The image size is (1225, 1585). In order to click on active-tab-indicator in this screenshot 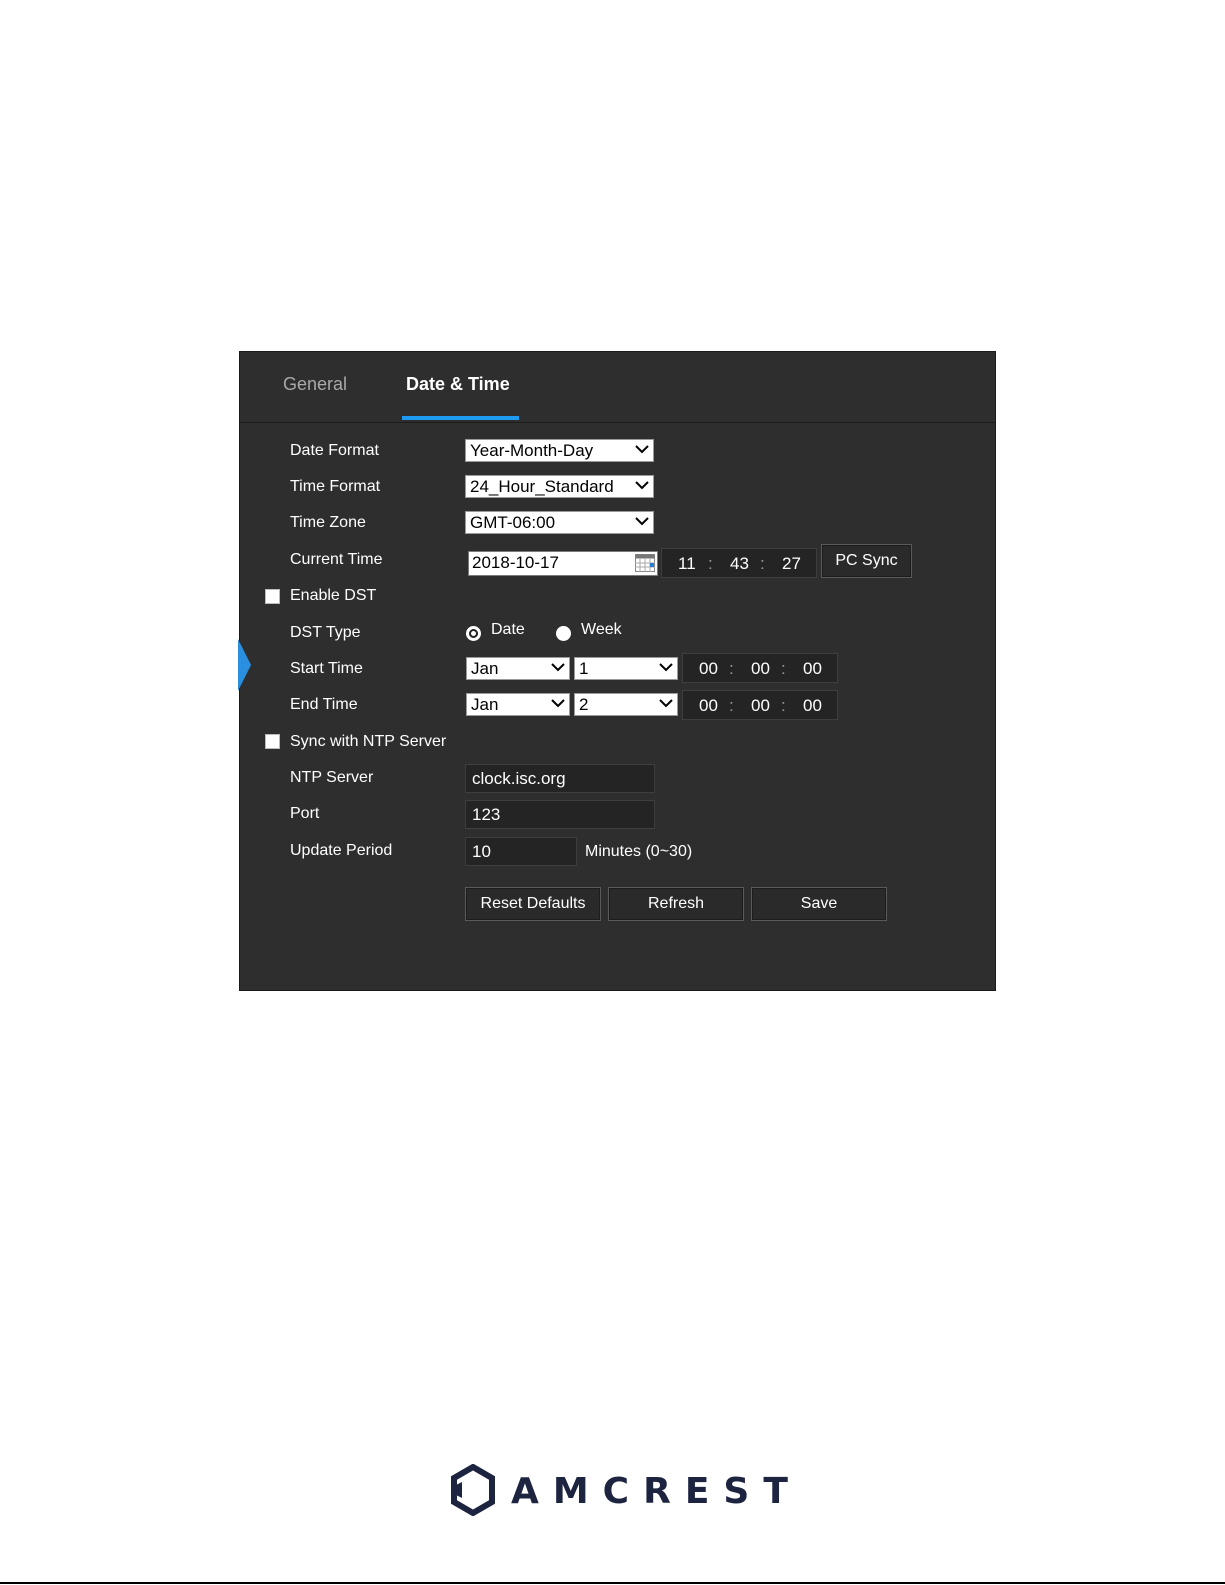, I will do `click(460, 418)`.